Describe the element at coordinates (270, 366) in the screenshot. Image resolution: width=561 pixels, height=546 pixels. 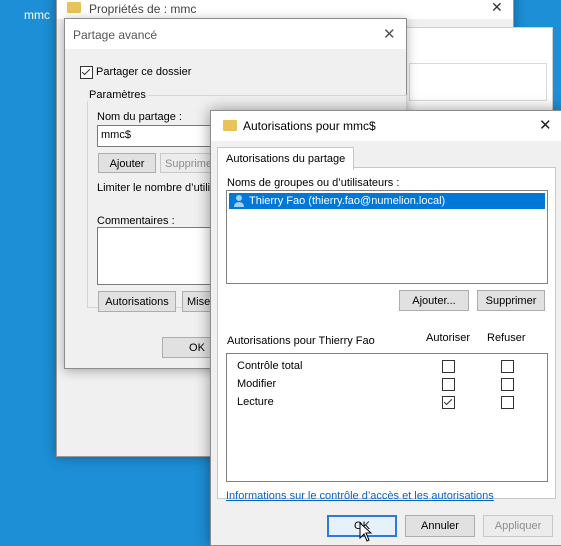
I see `perm-name-full-control: Contrôle total` at that location.